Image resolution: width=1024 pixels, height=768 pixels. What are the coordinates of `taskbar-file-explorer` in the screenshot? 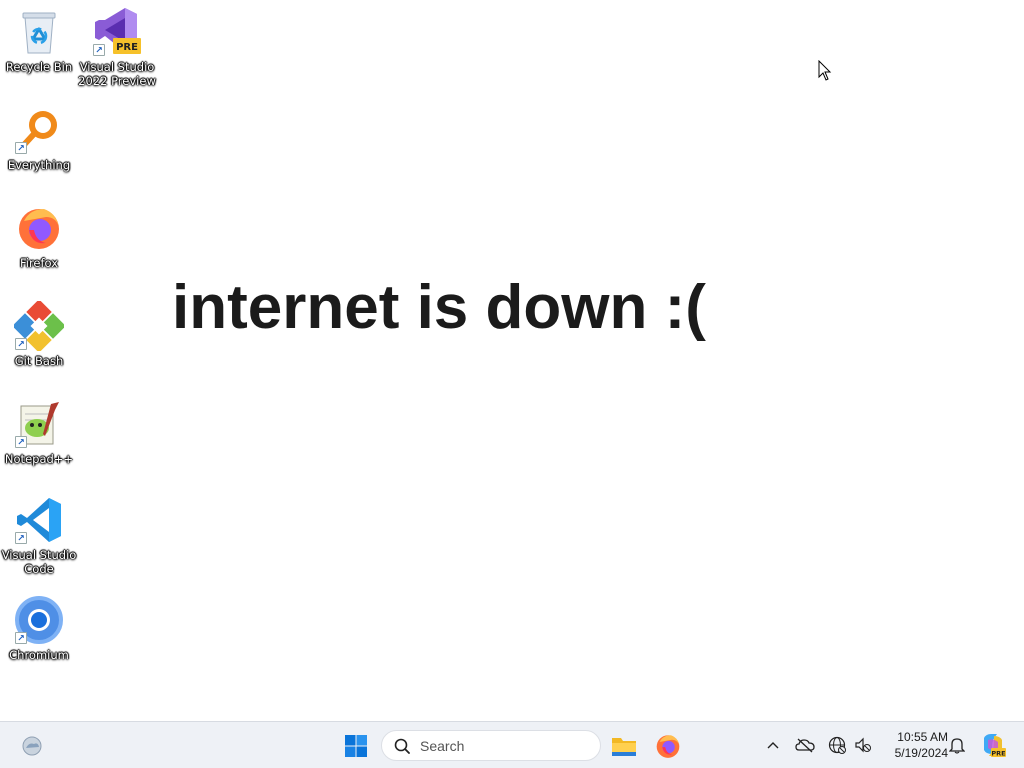 It's located at (624, 746).